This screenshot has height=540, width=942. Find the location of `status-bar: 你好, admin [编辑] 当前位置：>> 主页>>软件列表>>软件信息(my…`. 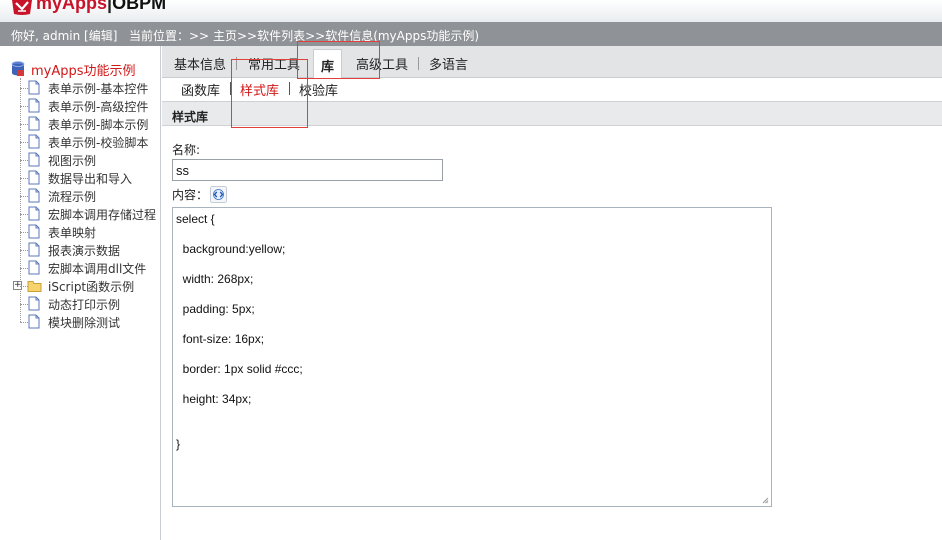

status-bar: 你好, admin [编辑] 当前位置：>> 主页>>软件列表>>软件信息(my… is located at coordinates (471, 34).